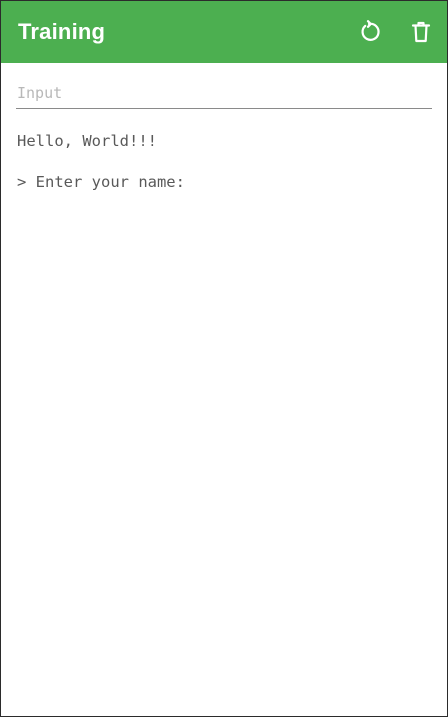  I want to click on console-output: Hello, World!!! > Enter your name:, so click(101, 171).